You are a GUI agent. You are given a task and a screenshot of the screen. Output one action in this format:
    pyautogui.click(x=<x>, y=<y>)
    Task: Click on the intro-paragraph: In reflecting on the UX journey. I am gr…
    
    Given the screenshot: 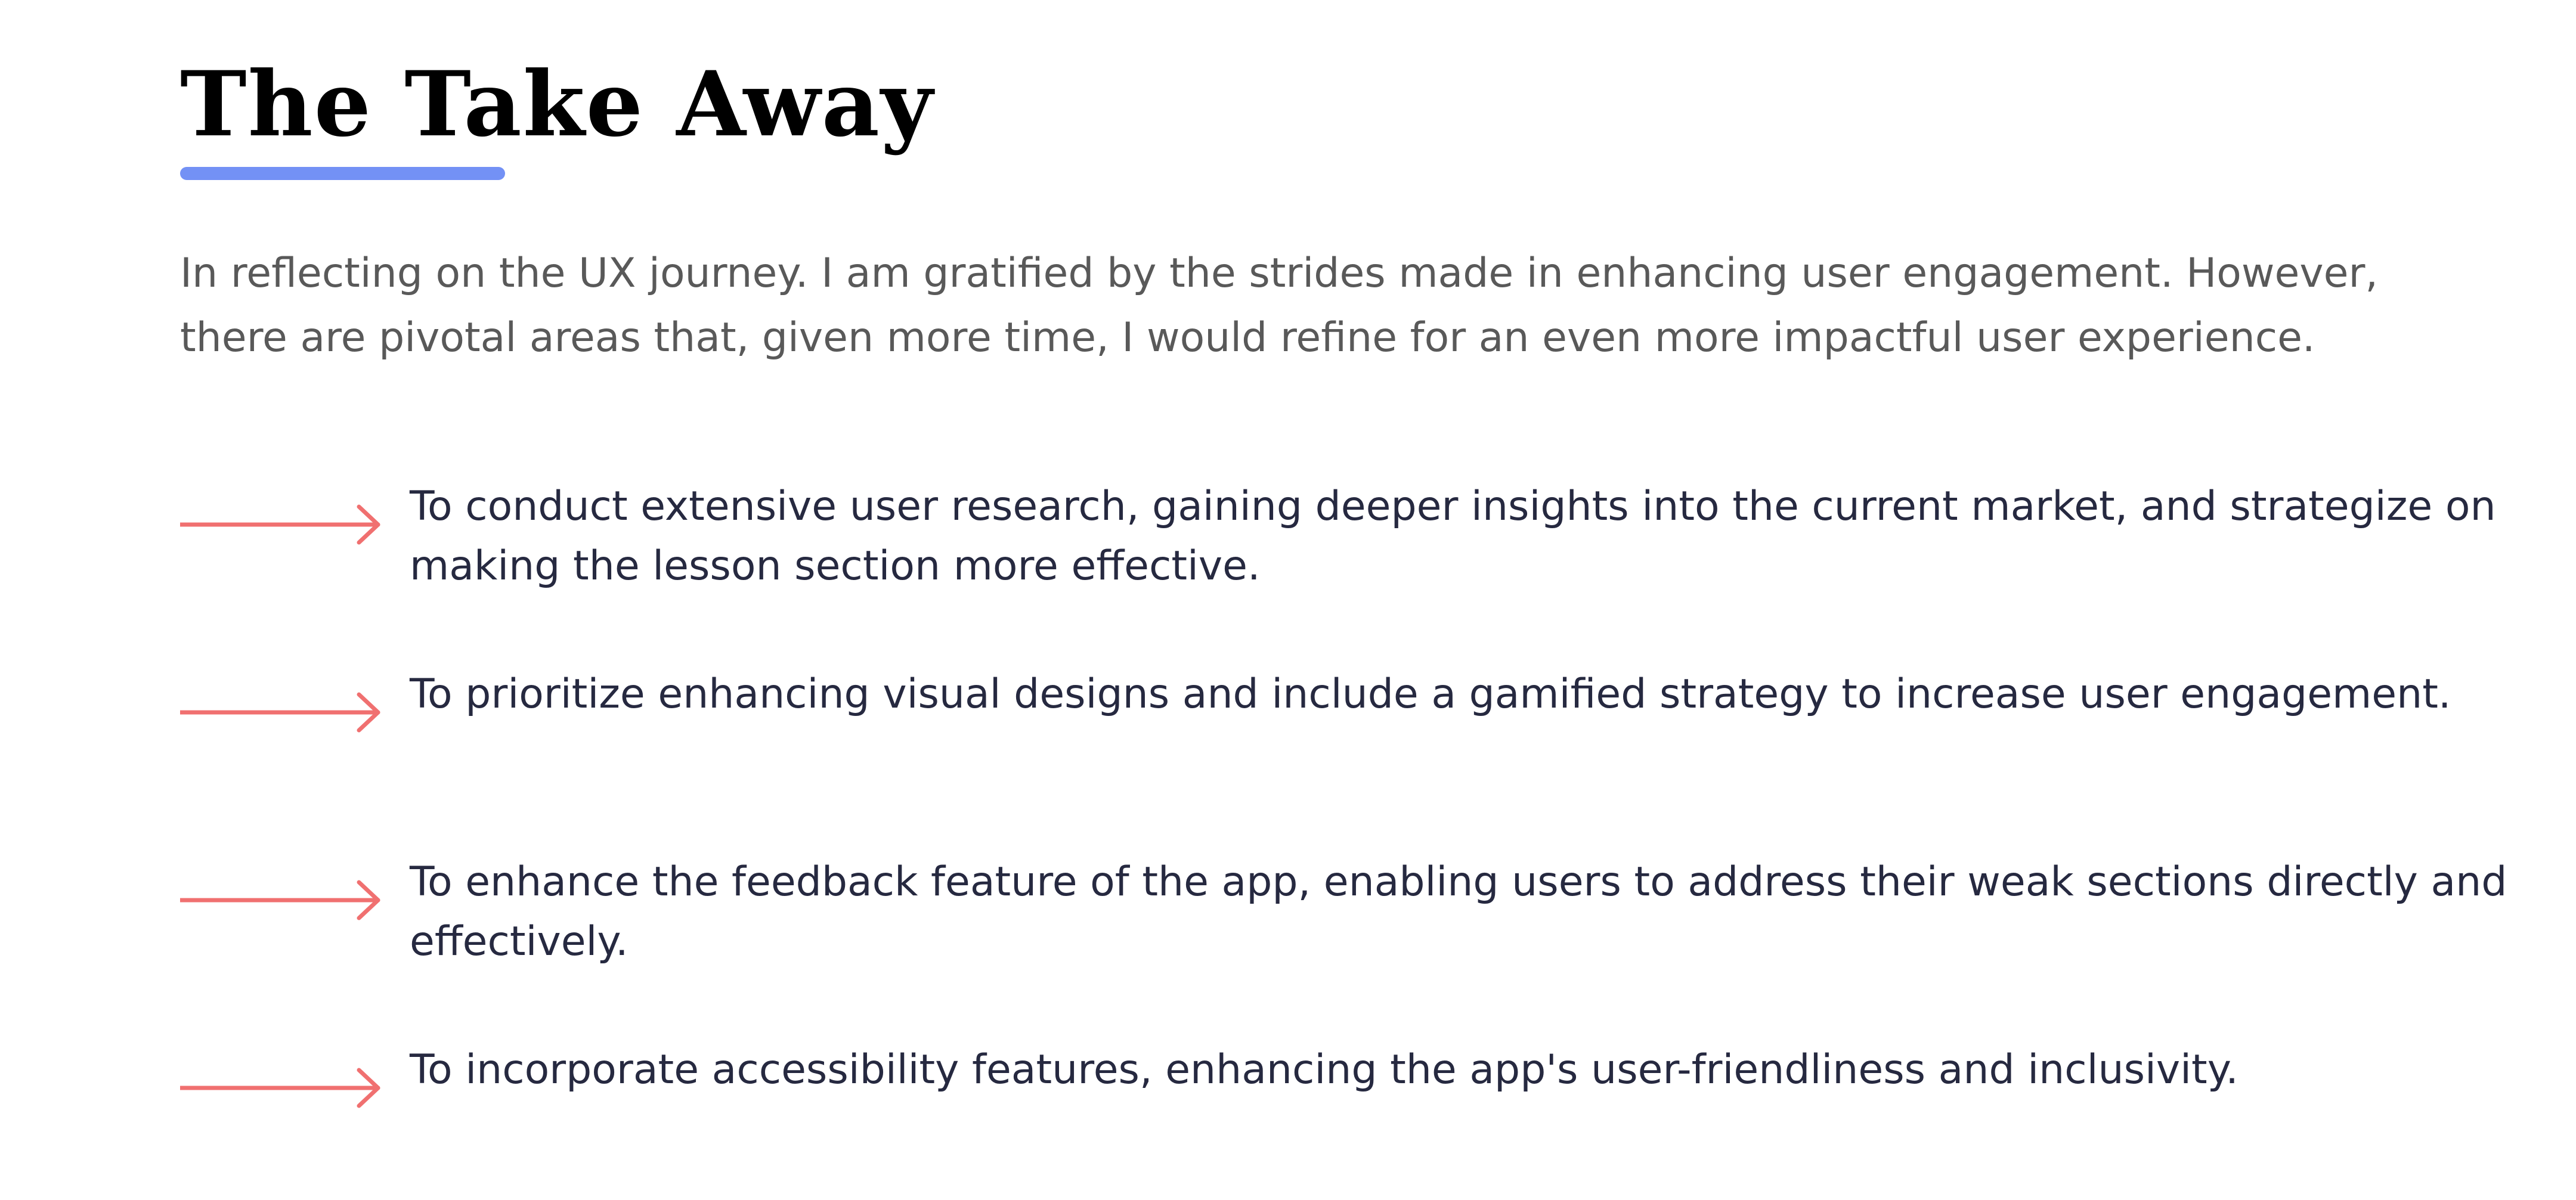 What is the action you would take?
    pyautogui.click(x=1279, y=305)
    